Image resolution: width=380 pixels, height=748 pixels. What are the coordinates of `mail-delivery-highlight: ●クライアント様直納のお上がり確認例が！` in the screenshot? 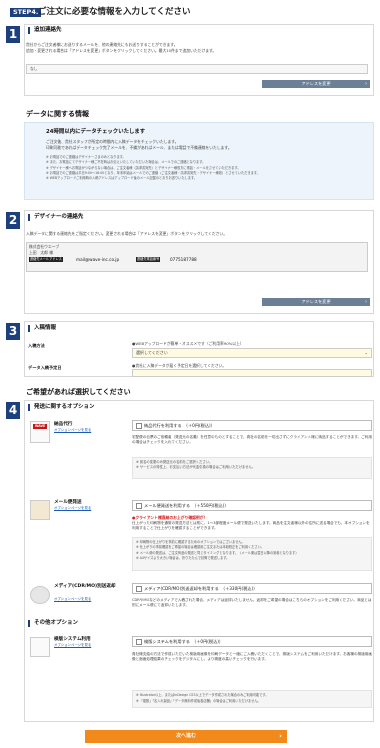 It's located at (170, 517).